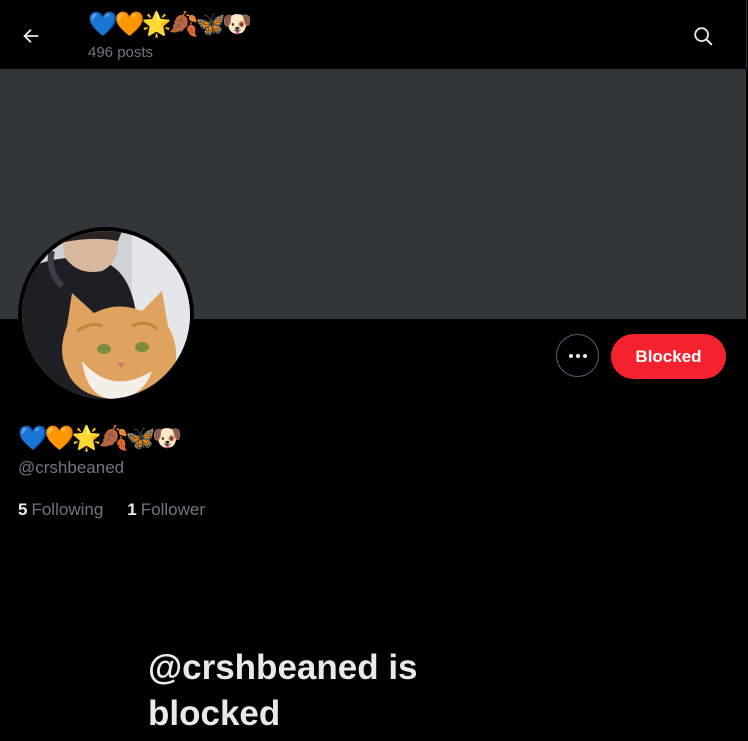 Image resolution: width=748 pixels, height=741 pixels. I want to click on followers-label: Follower, so click(172, 509).